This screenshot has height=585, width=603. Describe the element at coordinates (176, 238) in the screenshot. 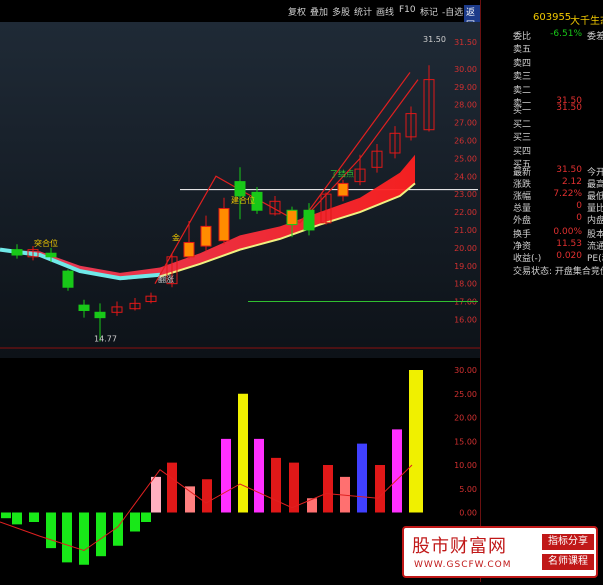

I see `chart-label-d: 金` at that location.